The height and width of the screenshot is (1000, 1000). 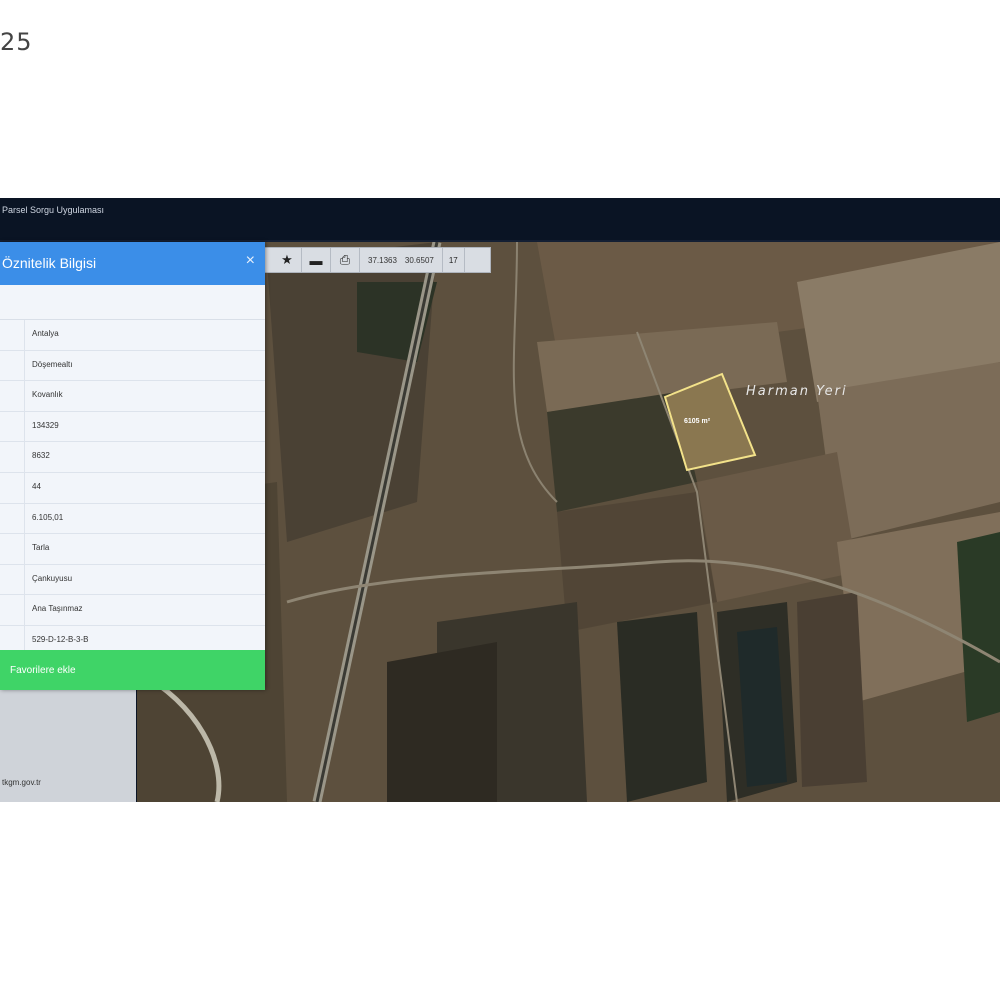 What do you see at coordinates (132, 670) in the screenshot?
I see `add-to-favorites-button: Favorilere ekle` at bounding box center [132, 670].